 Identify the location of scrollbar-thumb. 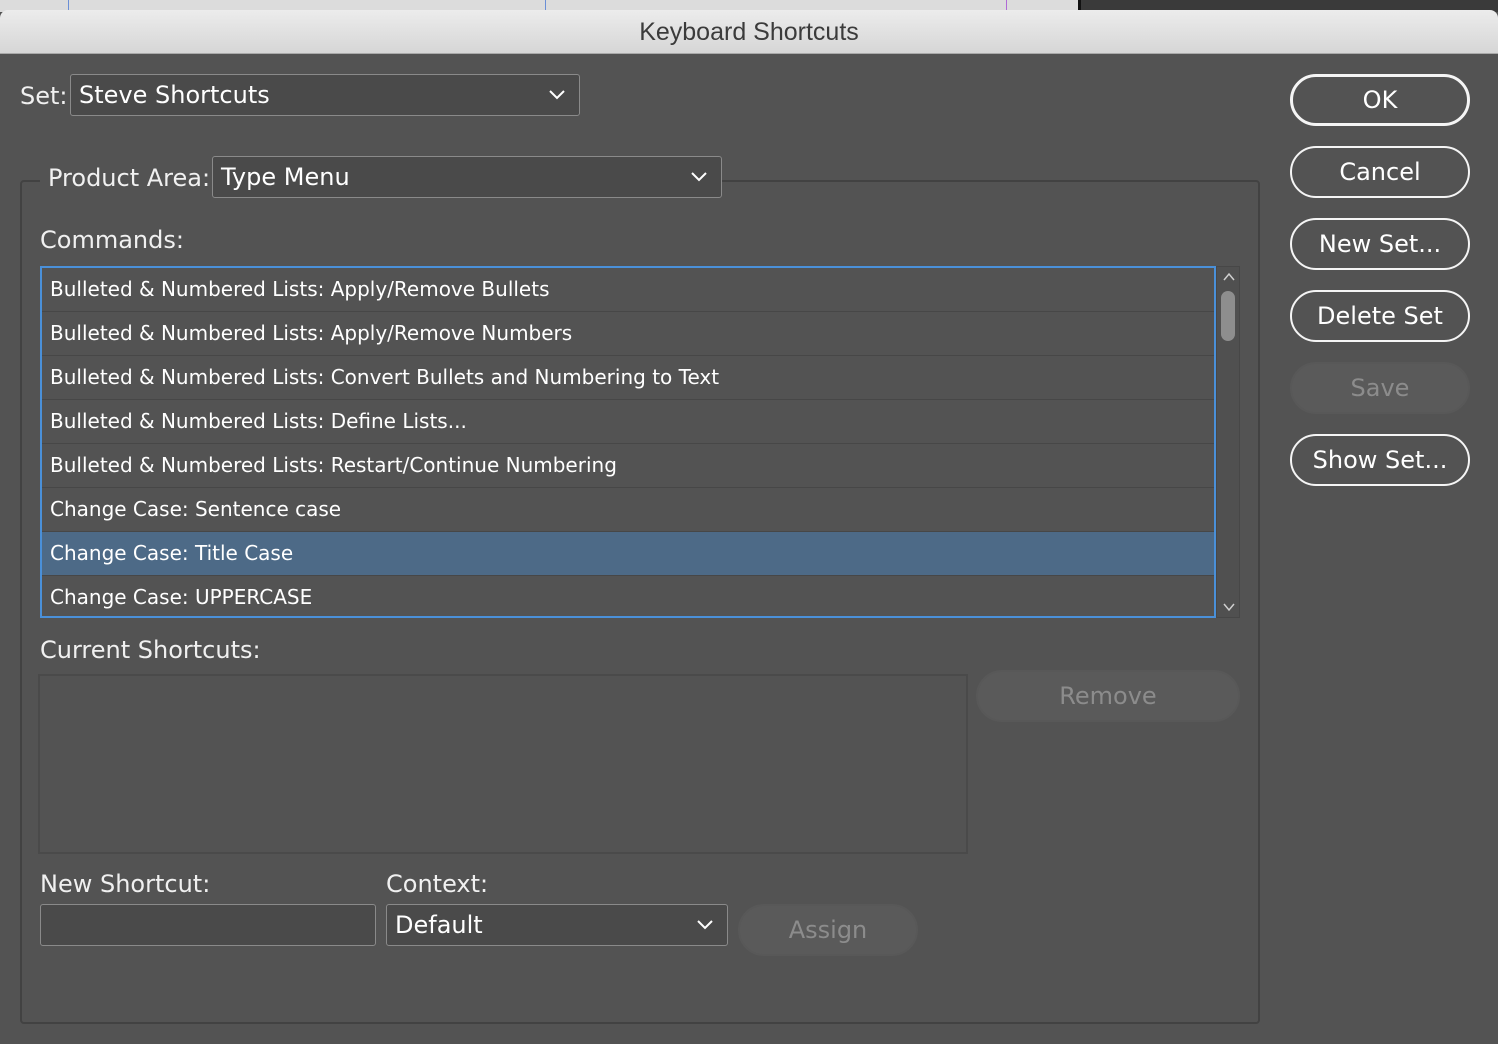
(1228, 316).